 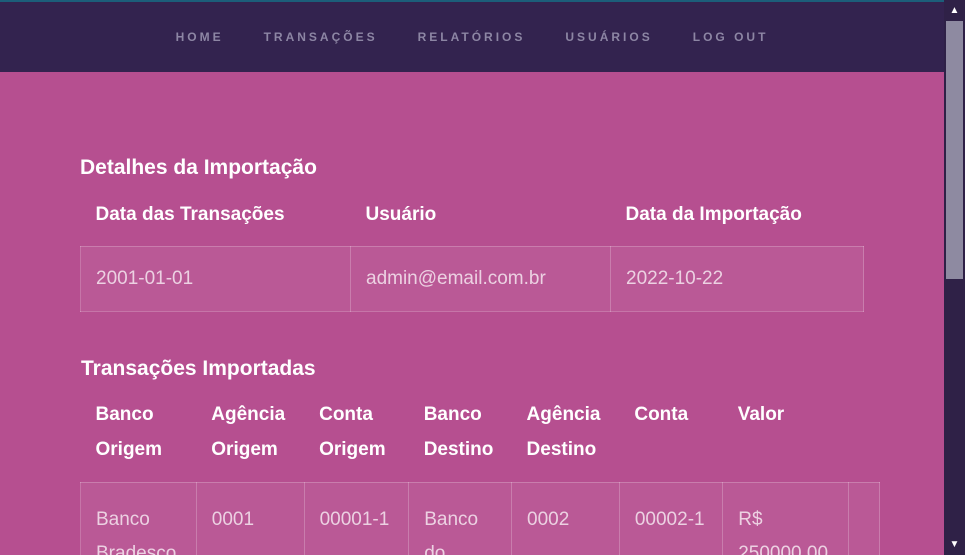 I want to click on nav-relatorios: RELATÓRIOS, so click(x=472, y=37).